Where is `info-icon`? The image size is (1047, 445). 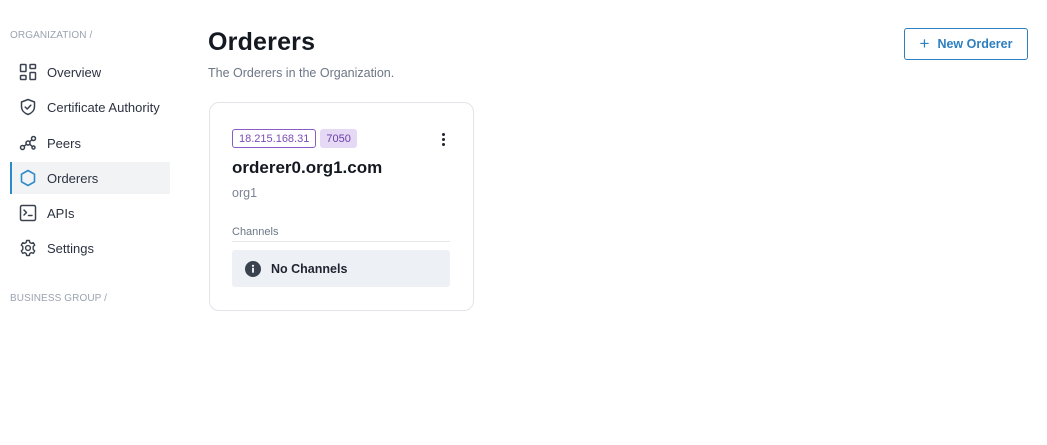
info-icon is located at coordinates (253, 268).